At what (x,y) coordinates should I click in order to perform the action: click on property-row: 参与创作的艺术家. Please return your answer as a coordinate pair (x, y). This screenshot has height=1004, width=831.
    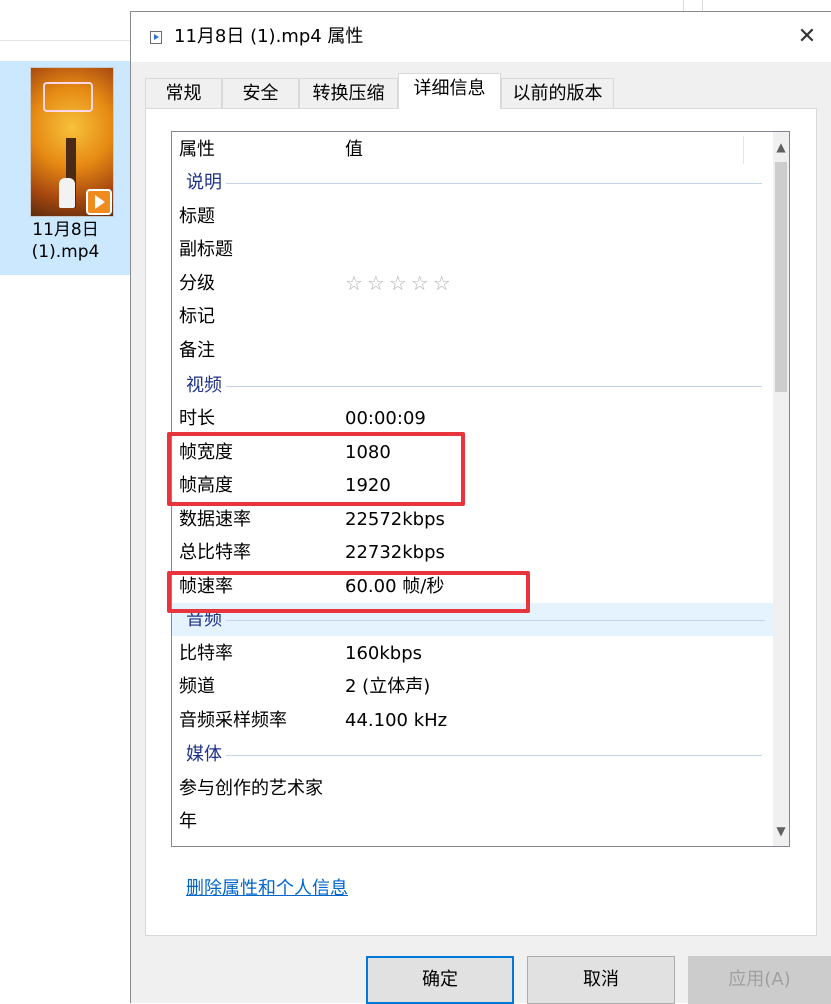
    Looking at the image, I should click on (471, 788).